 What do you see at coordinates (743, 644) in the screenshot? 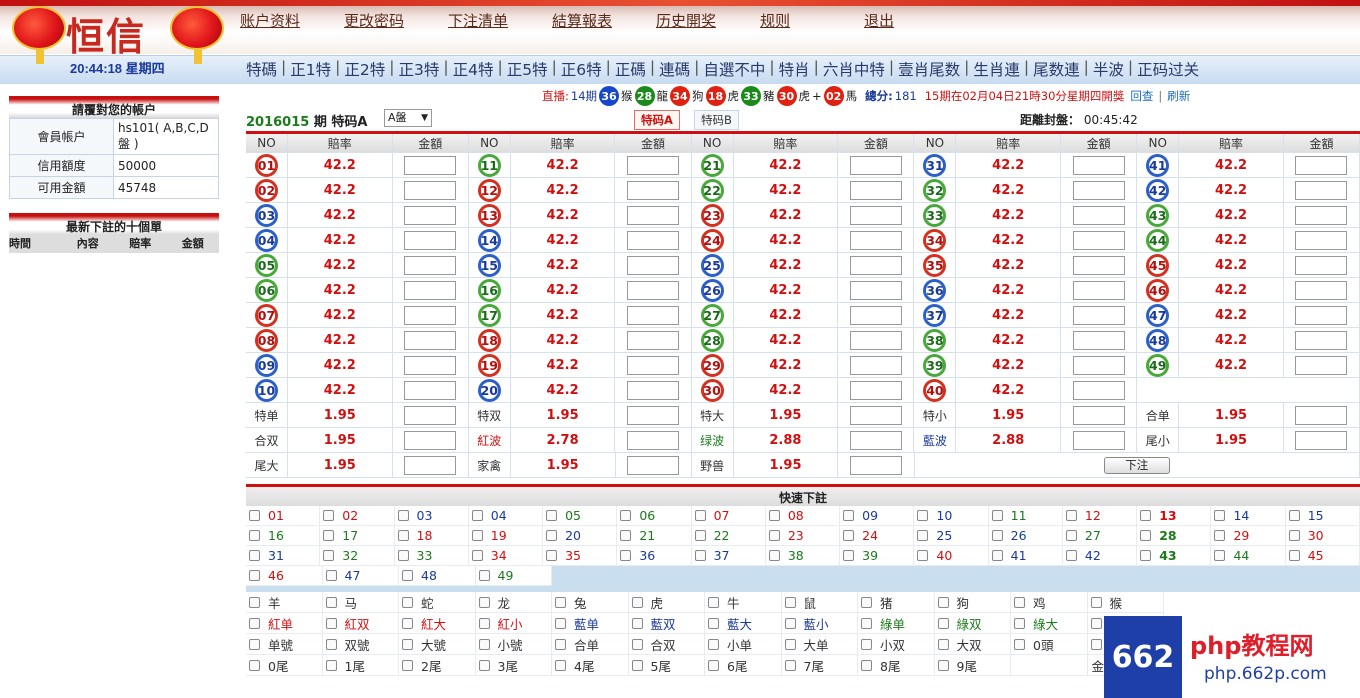
I see `quick-option: 小单` at bounding box center [743, 644].